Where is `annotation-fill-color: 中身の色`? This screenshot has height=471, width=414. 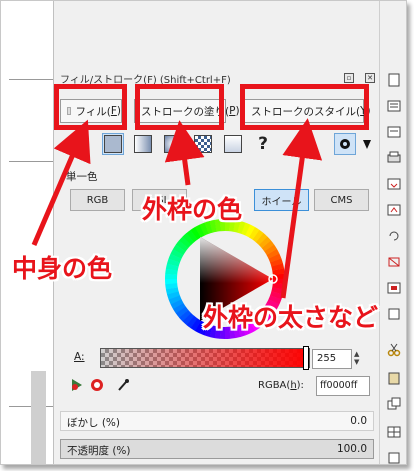
annotation-fill-color: 中身の色 is located at coordinates (62, 268).